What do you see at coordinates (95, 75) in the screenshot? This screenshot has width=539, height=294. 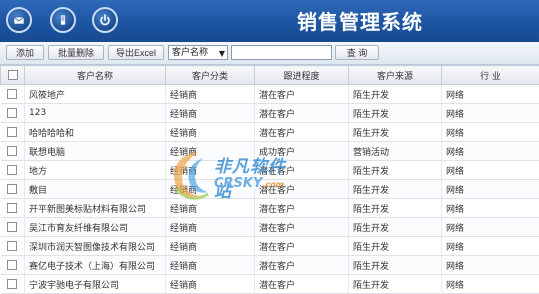 I see `column-header-name: 客户名称` at bounding box center [95, 75].